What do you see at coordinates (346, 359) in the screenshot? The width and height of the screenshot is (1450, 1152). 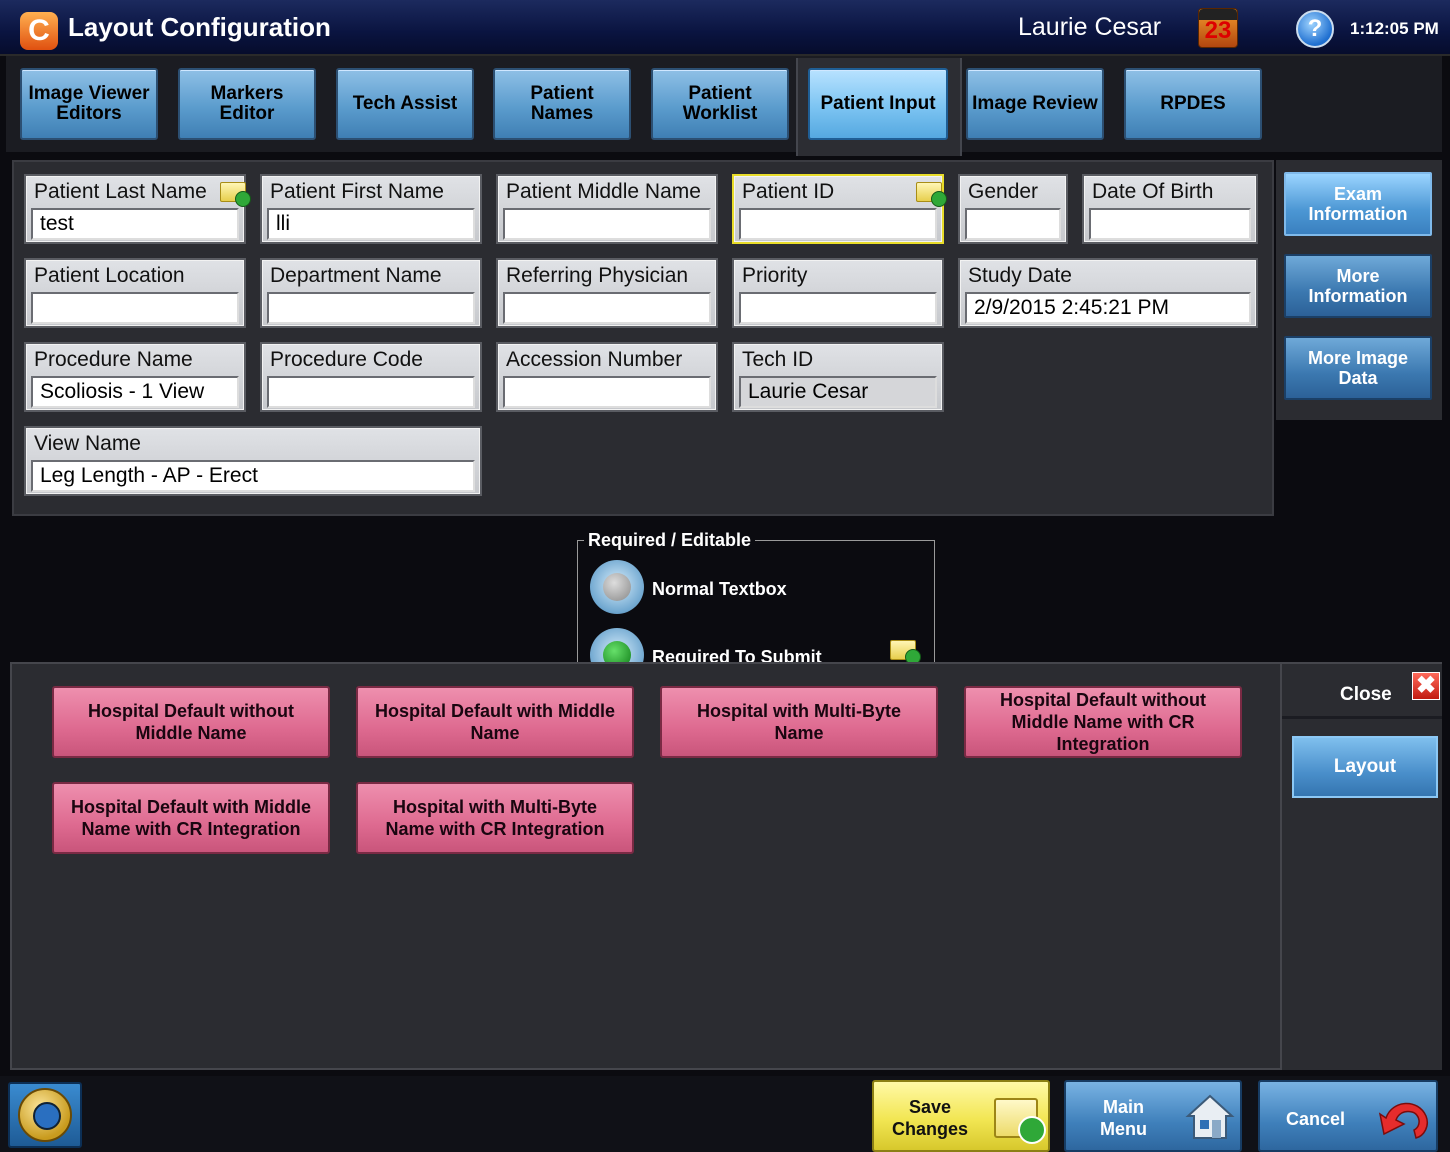 I see `field-label: Procedure Code` at bounding box center [346, 359].